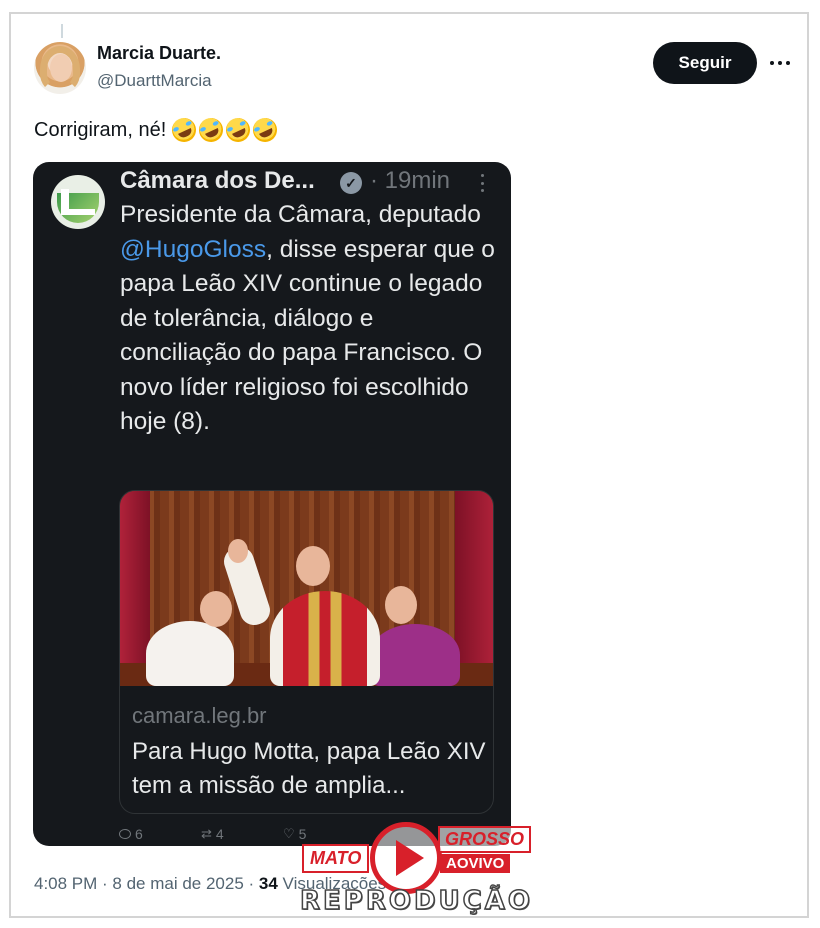  Describe the element at coordinates (268, 883) in the screenshot. I see `views-count: 34` at that location.